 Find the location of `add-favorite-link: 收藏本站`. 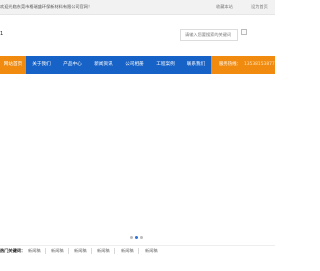

add-favorite-link: 收藏本站 is located at coordinates (224, 7).